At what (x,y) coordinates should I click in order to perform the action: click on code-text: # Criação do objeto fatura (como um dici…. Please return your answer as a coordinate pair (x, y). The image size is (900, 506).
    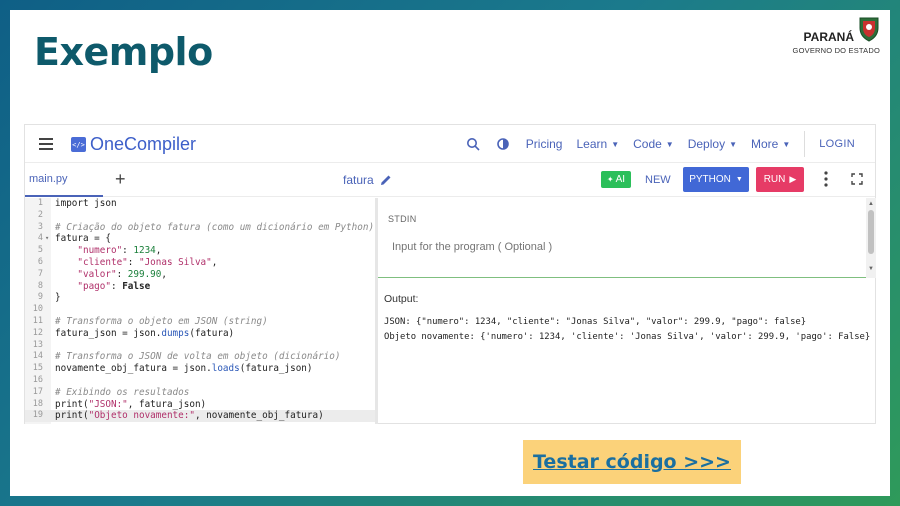
    Looking at the image, I should click on (215, 227).